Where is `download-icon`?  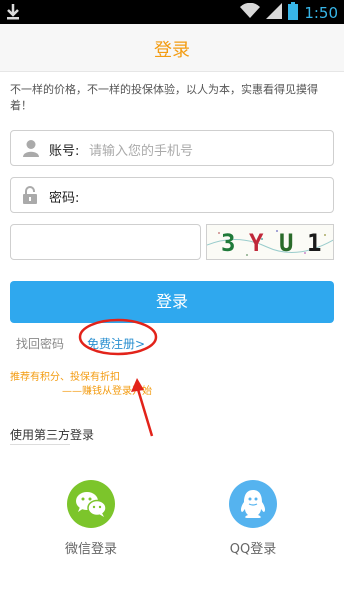
download-icon is located at coordinates (13, 14).